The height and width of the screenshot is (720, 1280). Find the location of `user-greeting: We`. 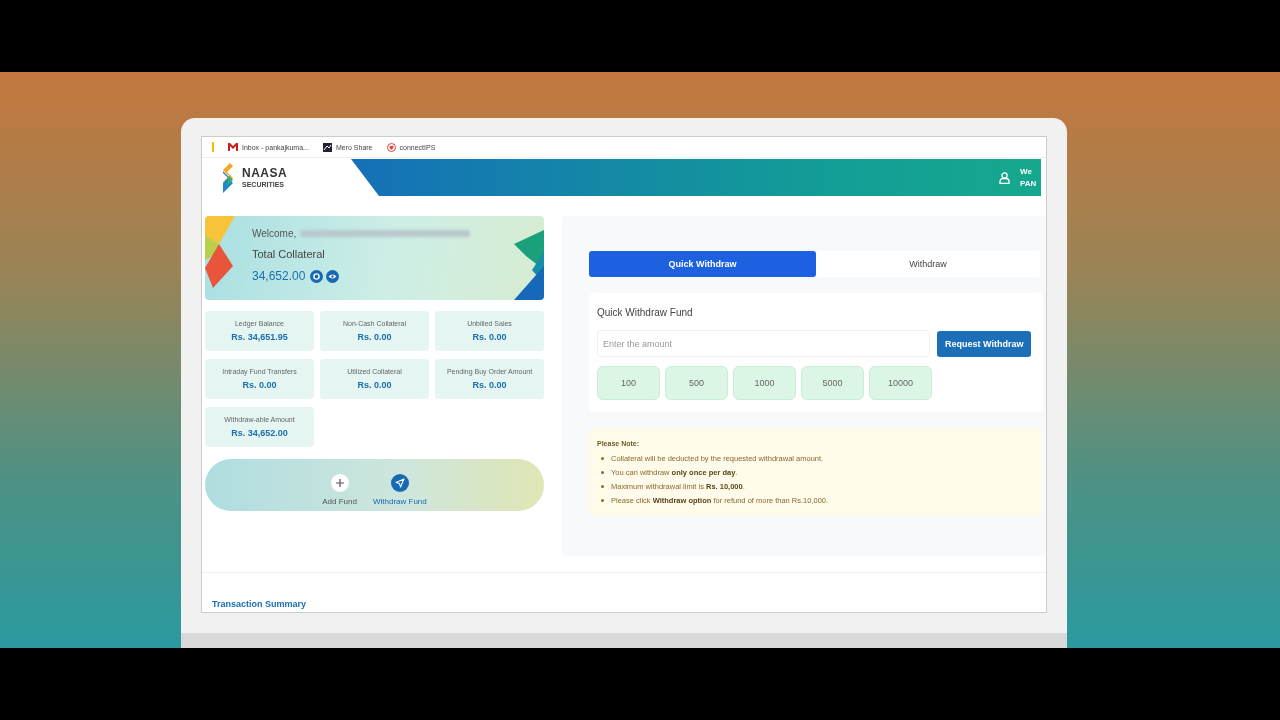

user-greeting: We is located at coordinates (1026, 171).